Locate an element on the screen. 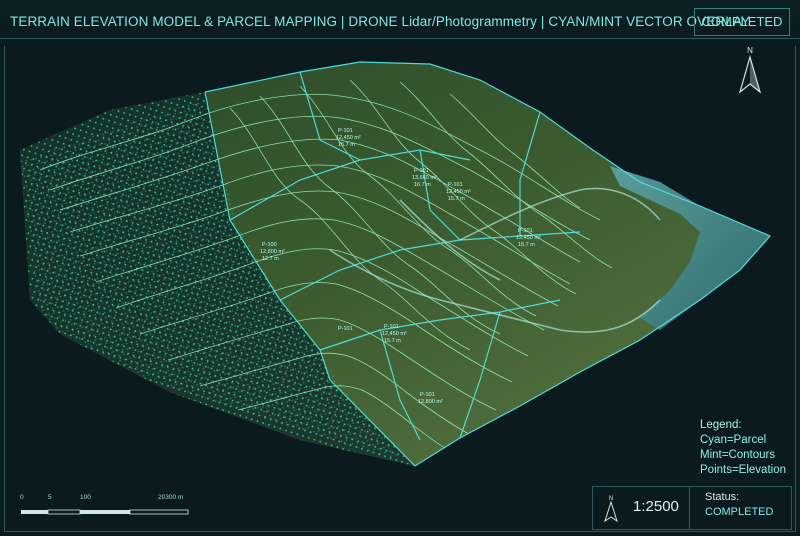 The width and height of the screenshot is (800, 536). svg-text: N is located at coordinates (750, 50).